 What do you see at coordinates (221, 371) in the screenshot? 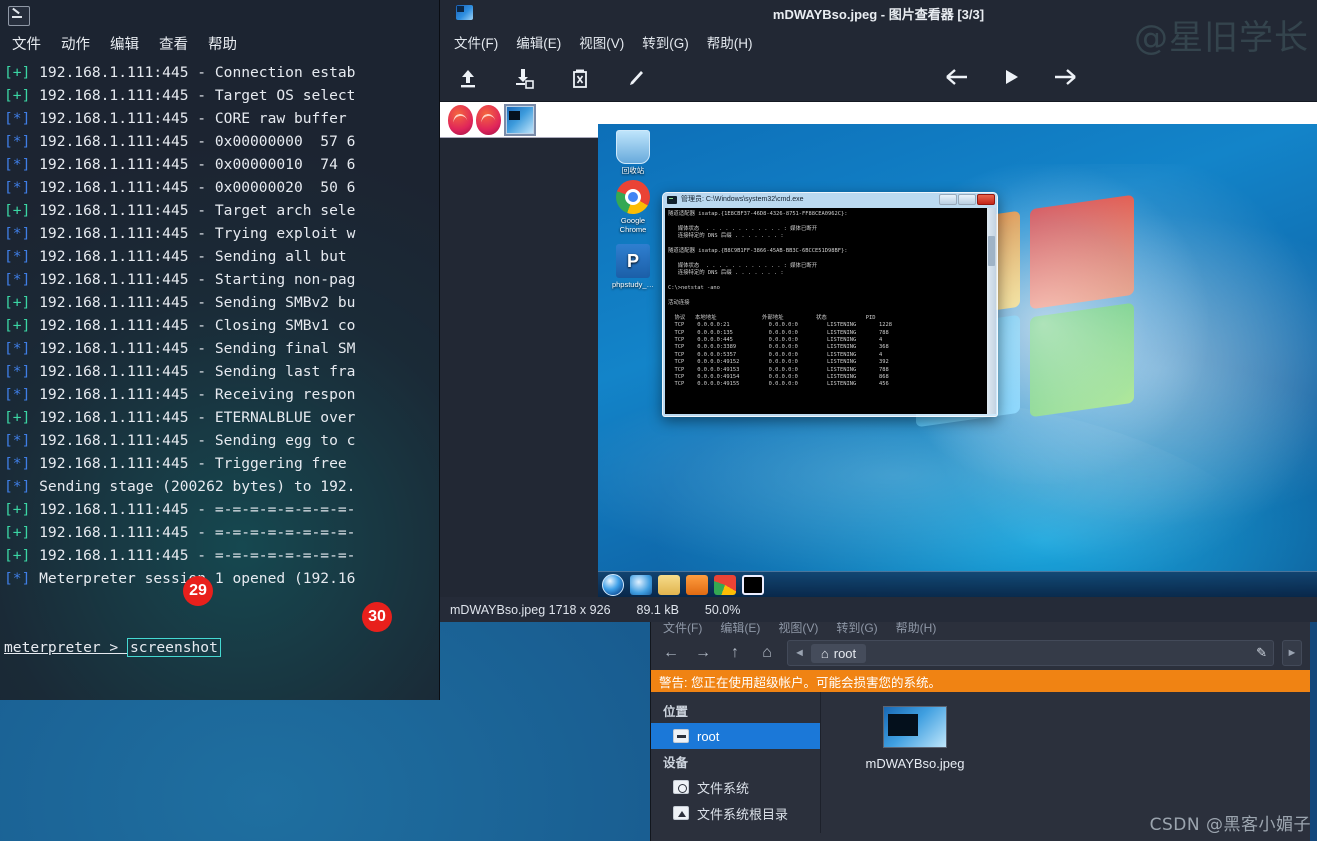
I see `terminal-line: [*] 192.168.1.111:445 - Sending last fra` at bounding box center [221, 371].